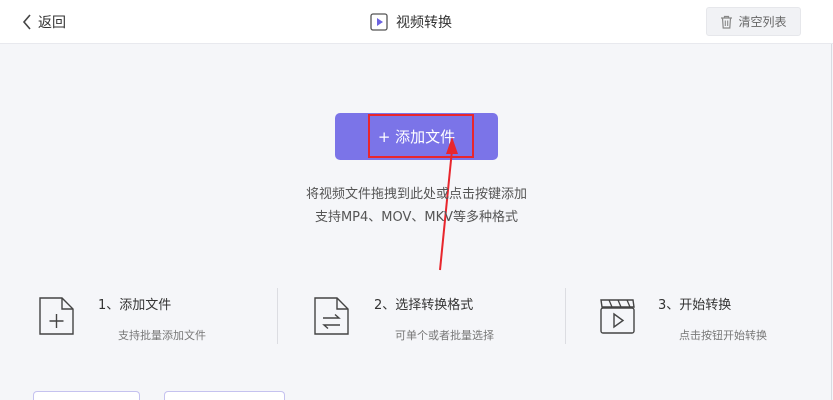 Image resolution: width=833 pixels, height=400 pixels. I want to click on add-file-label: + 添加文件, so click(416, 137).